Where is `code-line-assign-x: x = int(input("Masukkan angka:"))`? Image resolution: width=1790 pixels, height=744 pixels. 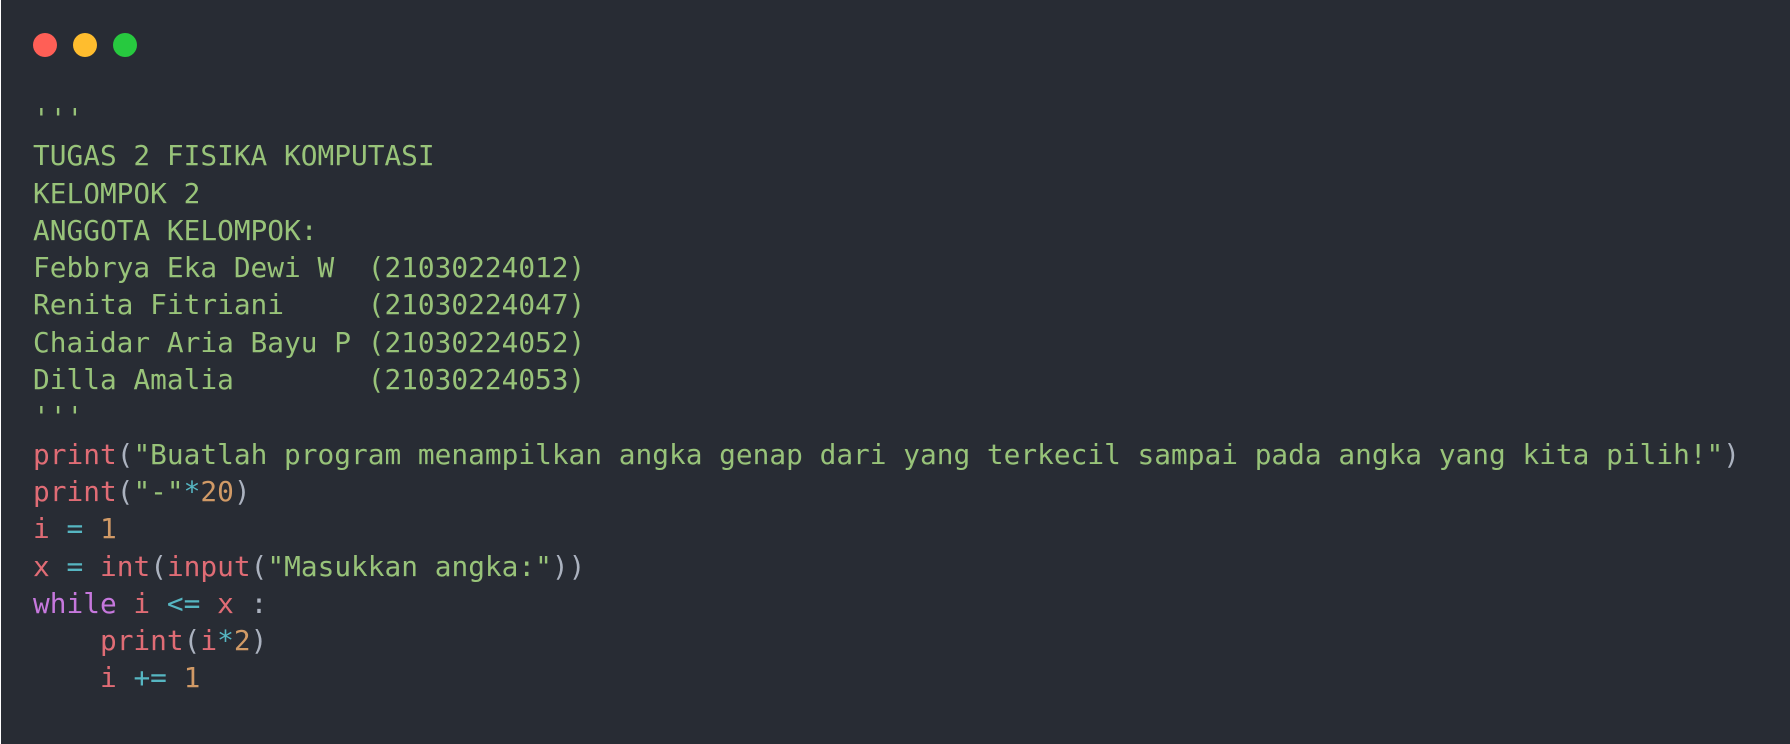 code-line-assign-x: x = int(input("Masukkan angka:")) is located at coordinates (886, 566).